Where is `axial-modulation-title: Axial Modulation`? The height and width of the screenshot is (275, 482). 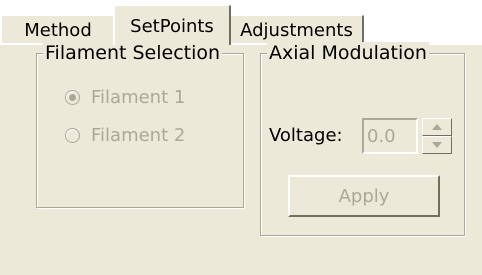 axial-modulation-title: Axial Modulation is located at coordinates (348, 53).